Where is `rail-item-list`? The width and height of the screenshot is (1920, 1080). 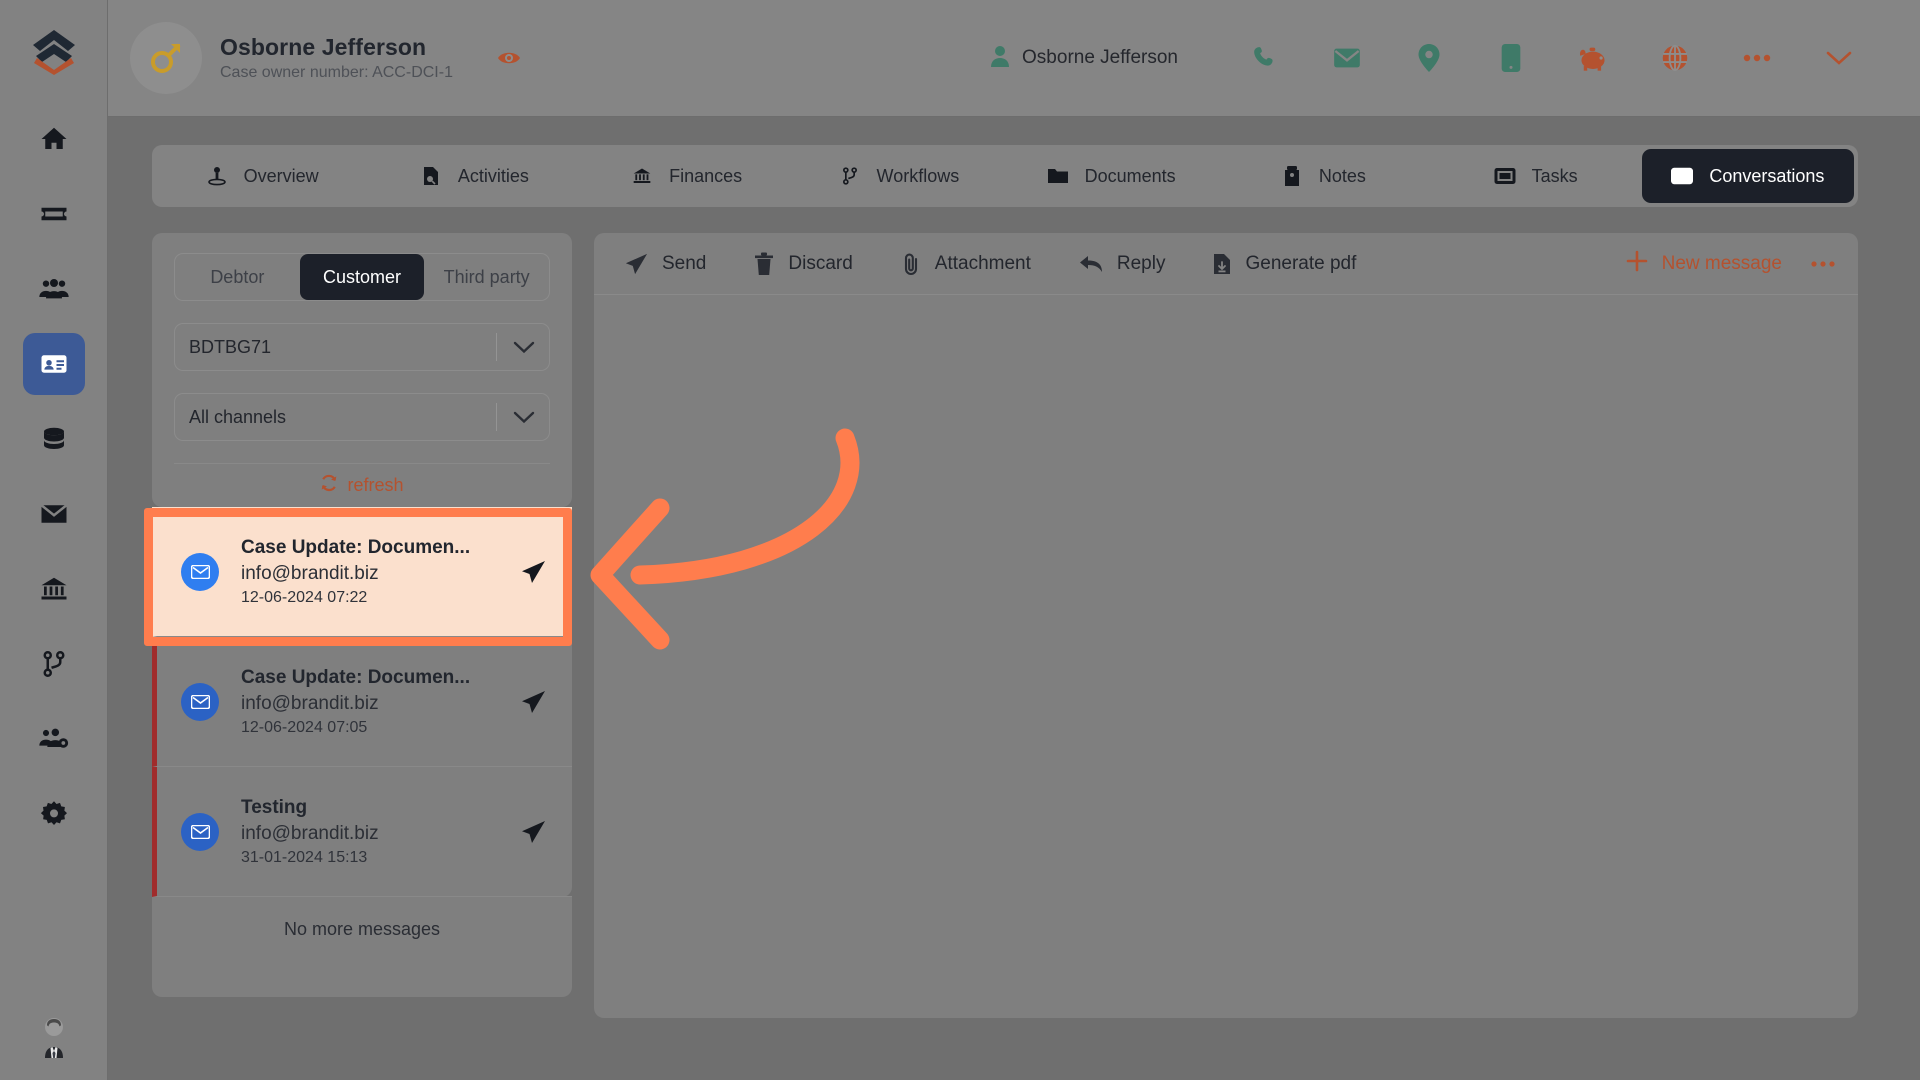
rail-item-list is located at coordinates (53, 483).